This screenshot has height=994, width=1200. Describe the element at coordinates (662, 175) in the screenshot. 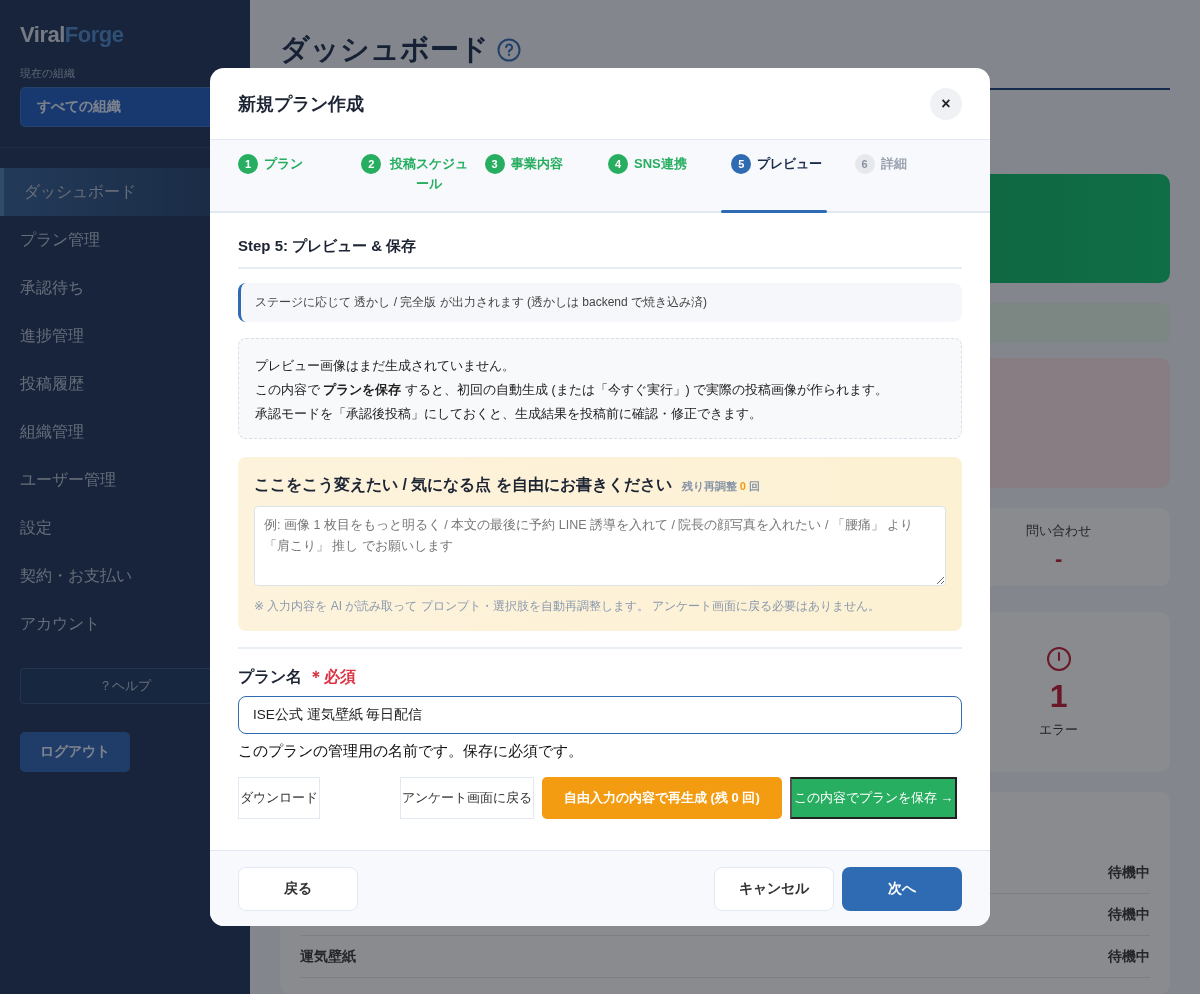

I see `step-tab: 4 SNS連携` at that location.